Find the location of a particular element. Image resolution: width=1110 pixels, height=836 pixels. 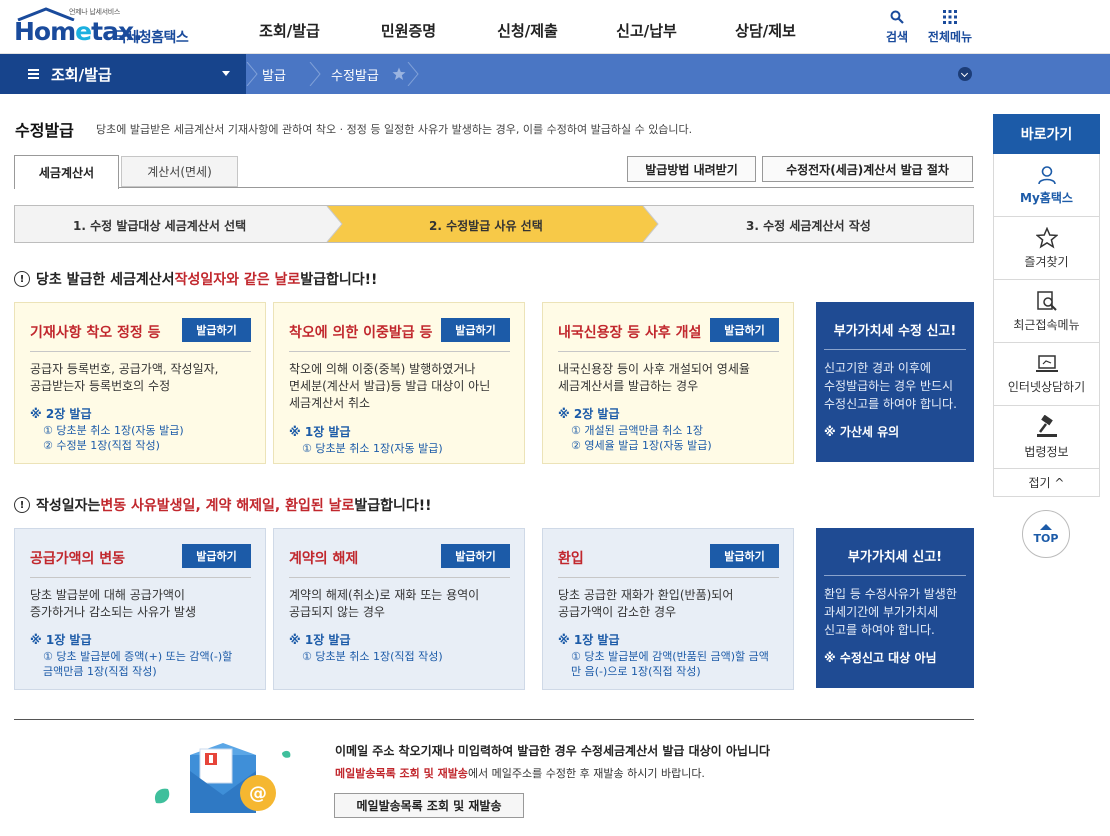

card-title: 환입 is located at coordinates (571, 559).